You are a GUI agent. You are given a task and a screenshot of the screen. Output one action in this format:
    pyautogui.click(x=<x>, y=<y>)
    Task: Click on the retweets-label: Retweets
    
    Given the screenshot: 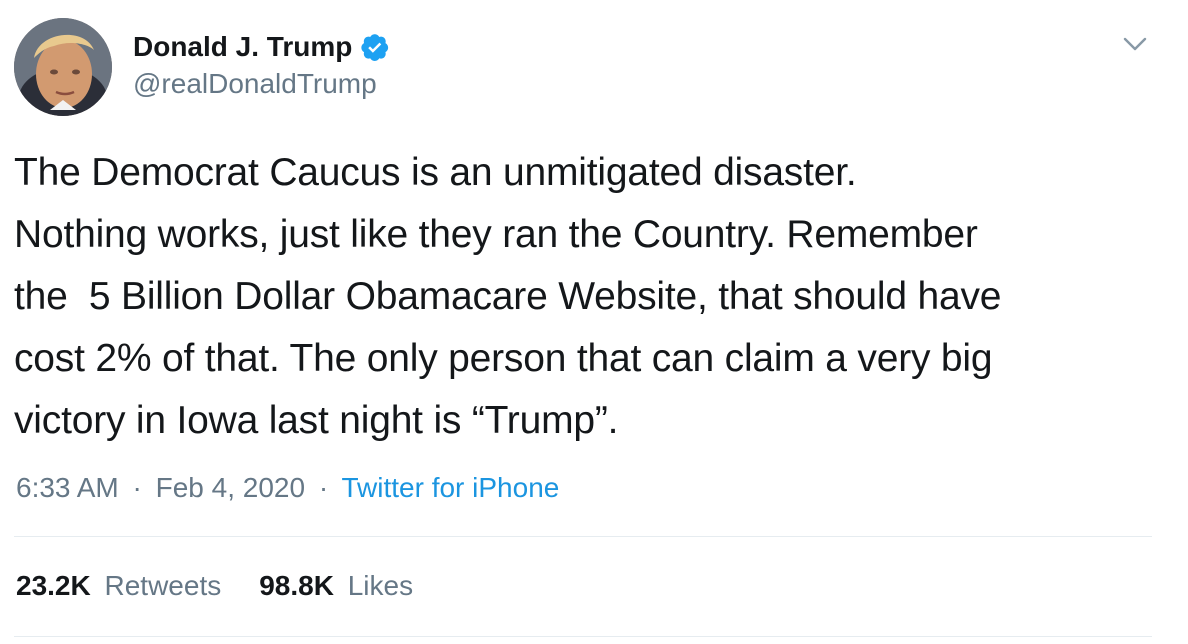 What is the action you would take?
    pyautogui.click(x=163, y=585)
    